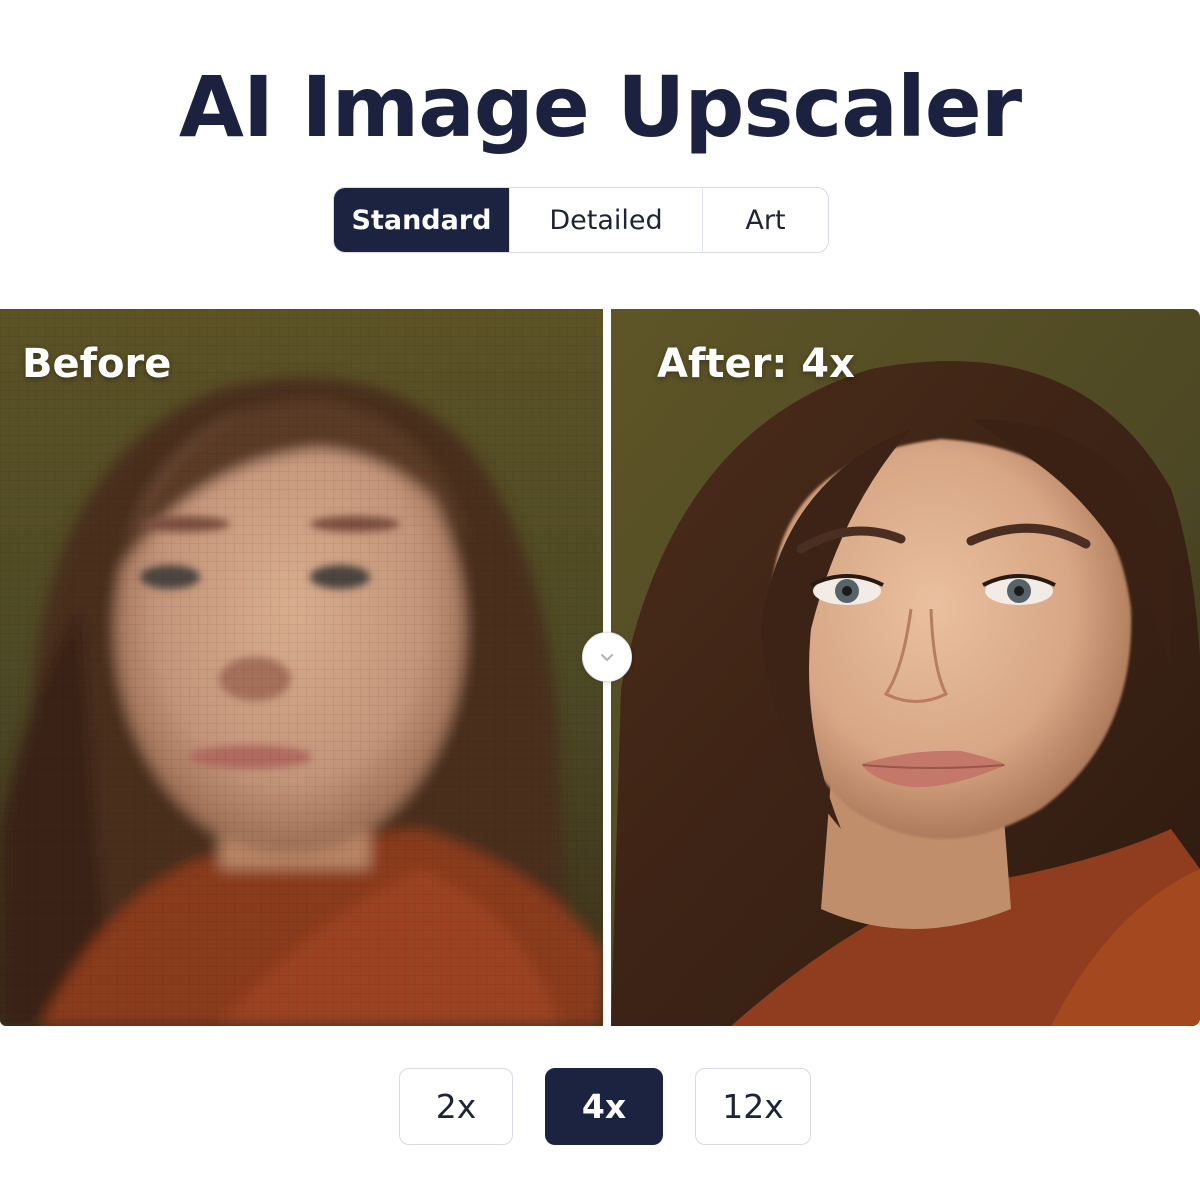 The height and width of the screenshot is (1200, 1200). I want to click on chevron-down-icon, so click(607, 657).